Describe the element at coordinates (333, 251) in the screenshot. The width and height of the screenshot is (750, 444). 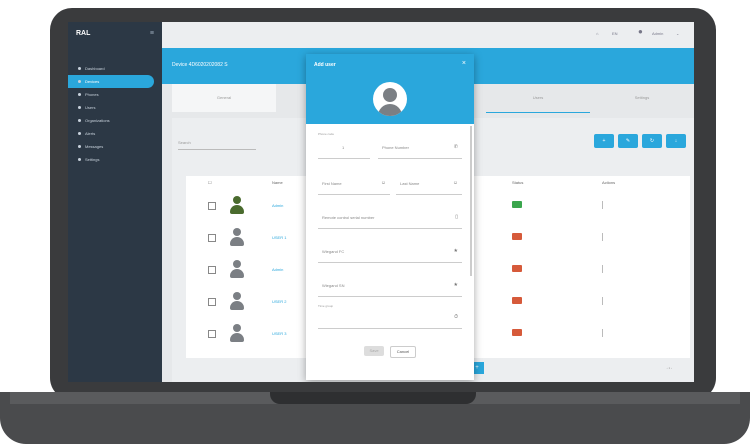
I see `wiegand-fc-placeholder: Wiegand FC` at that location.